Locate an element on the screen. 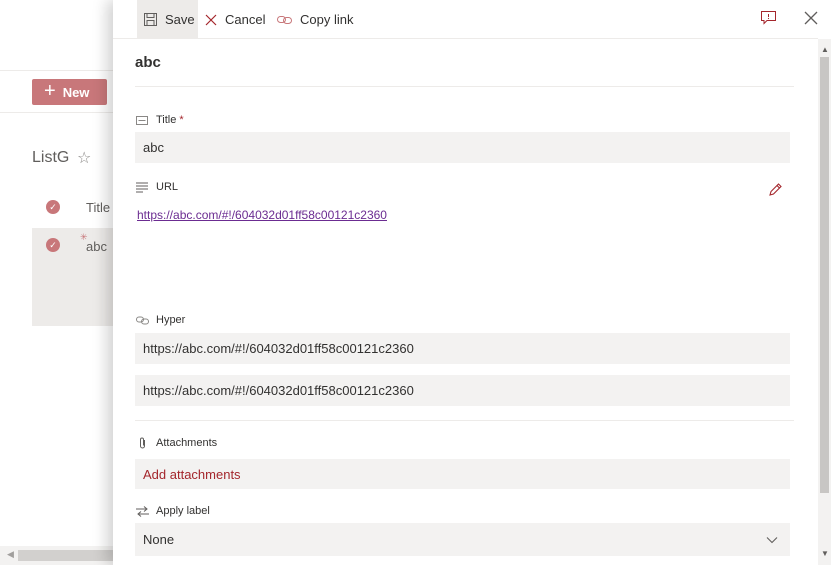 Image resolution: width=831 pixels, height=565 pixels. title-input: abc is located at coordinates (462, 147).